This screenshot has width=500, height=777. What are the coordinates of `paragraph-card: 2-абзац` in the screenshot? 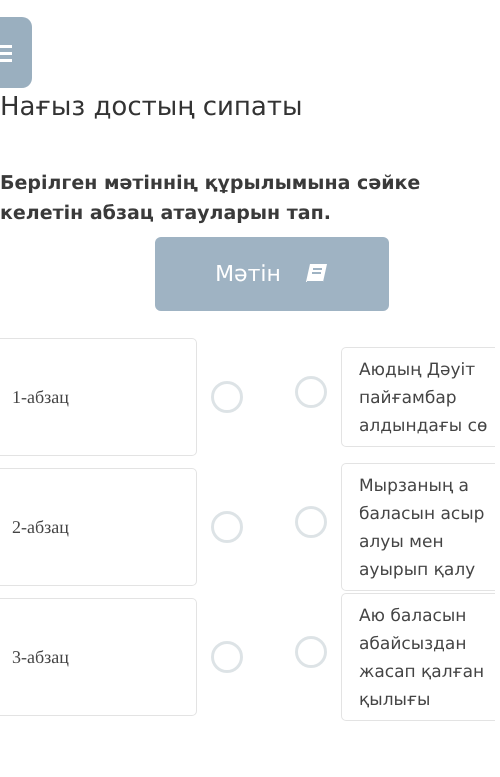 It's located at (98, 527).